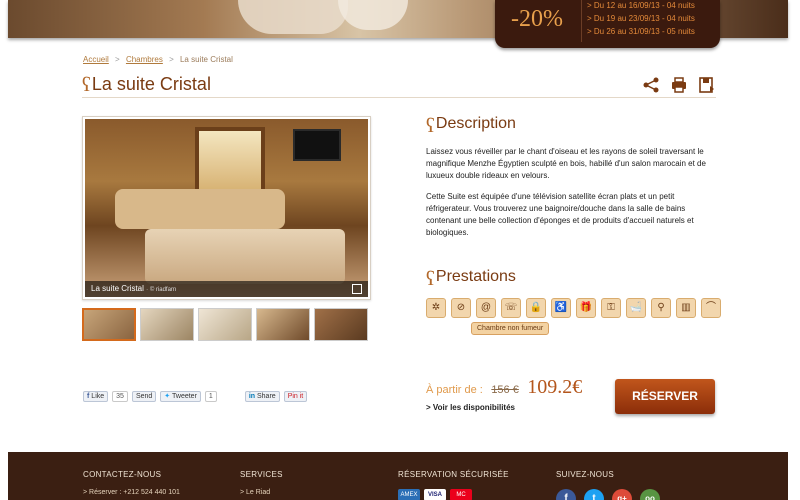 This screenshot has height=500, width=800. What do you see at coordinates (293, 17) in the screenshot?
I see `banner-photo-pillow` at bounding box center [293, 17].